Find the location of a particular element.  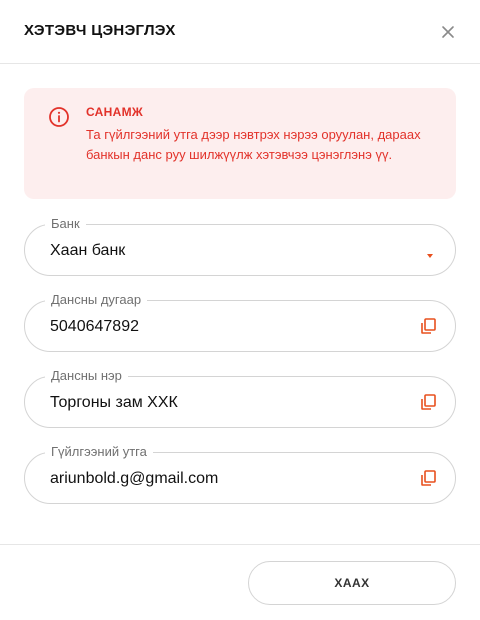

account-name-value: Торгоны зам ХХК is located at coordinates (114, 402).